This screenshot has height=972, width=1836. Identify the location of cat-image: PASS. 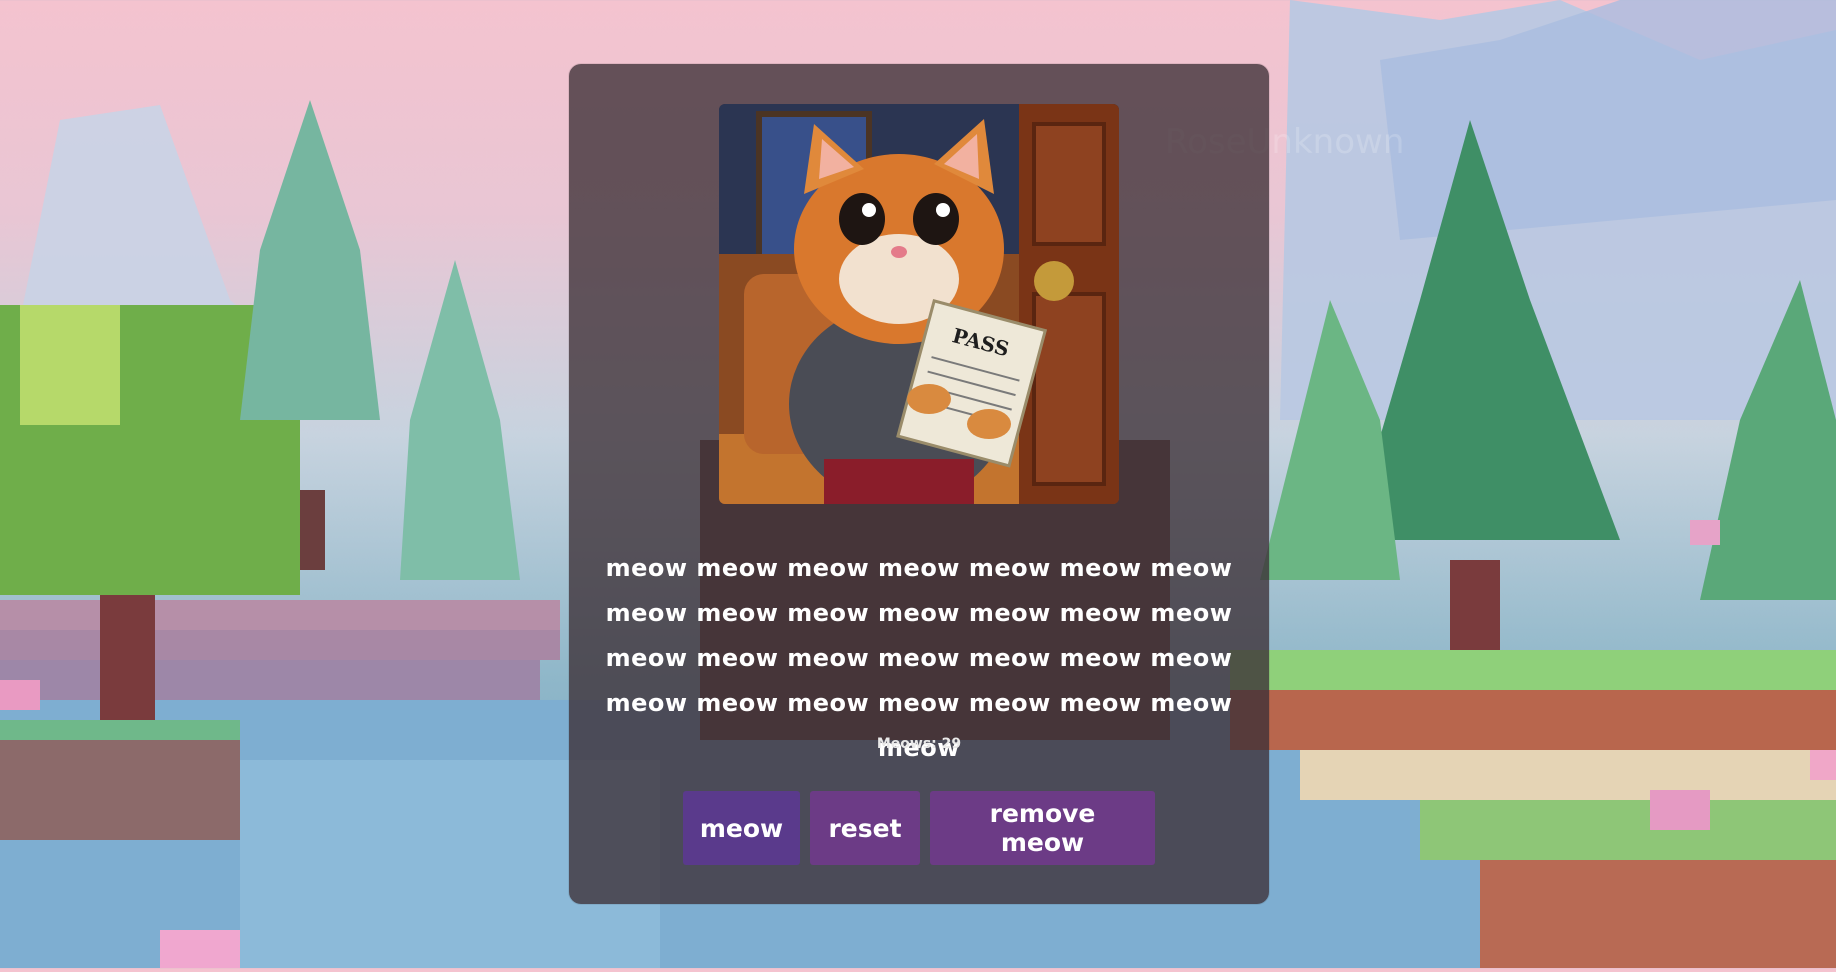
(919, 304).